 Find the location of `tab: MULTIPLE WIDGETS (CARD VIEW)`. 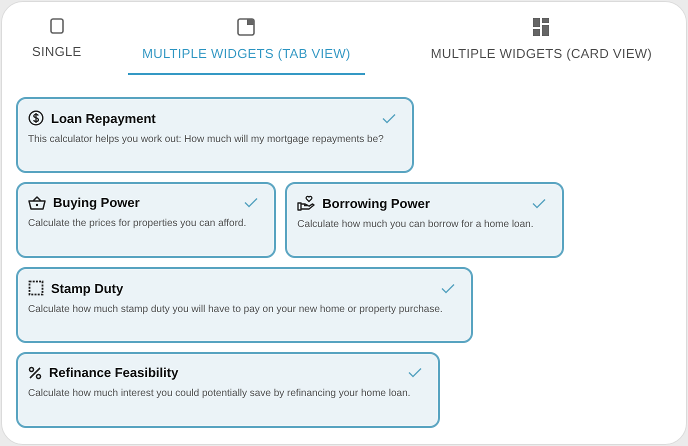

tab: MULTIPLE WIDGETS (CARD VIEW) is located at coordinates (541, 42).